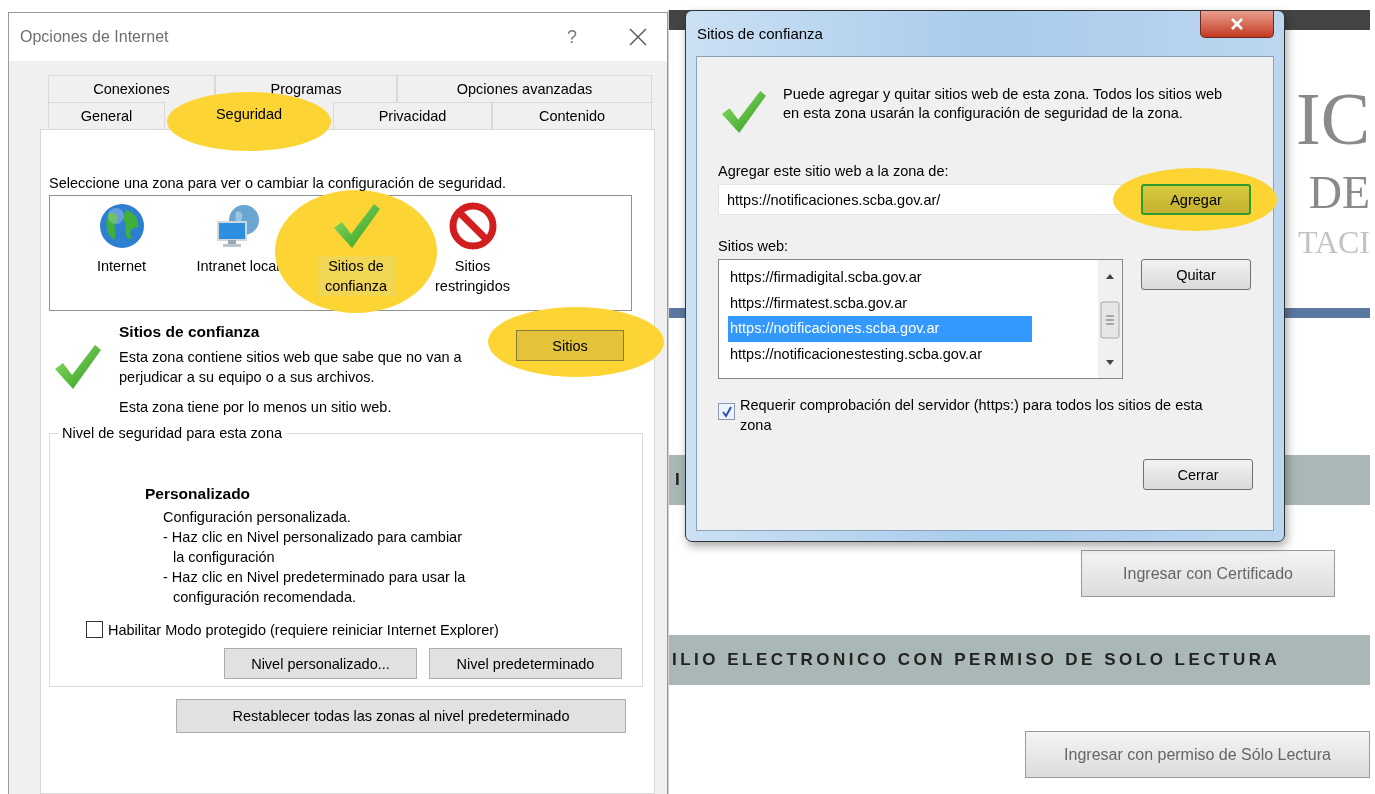 Image resolution: width=1375 pixels, height=794 pixels. What do you see at coordinates (760, 33) in the screenshot?
I see `window-title: Sitios de confianza` at bounding box center [760, 33].